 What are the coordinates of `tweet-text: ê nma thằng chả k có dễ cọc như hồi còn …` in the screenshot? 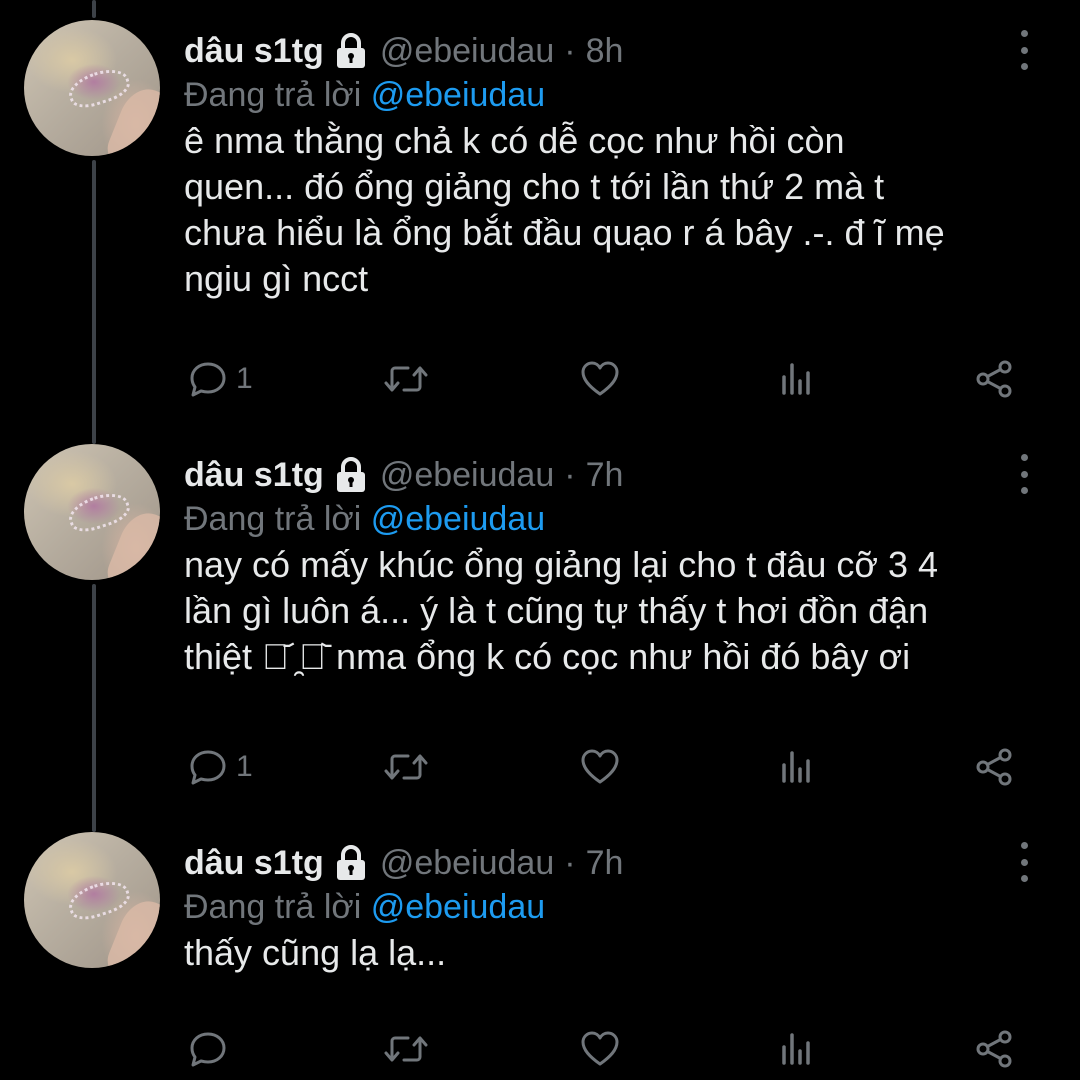 It's located at (564, 209).